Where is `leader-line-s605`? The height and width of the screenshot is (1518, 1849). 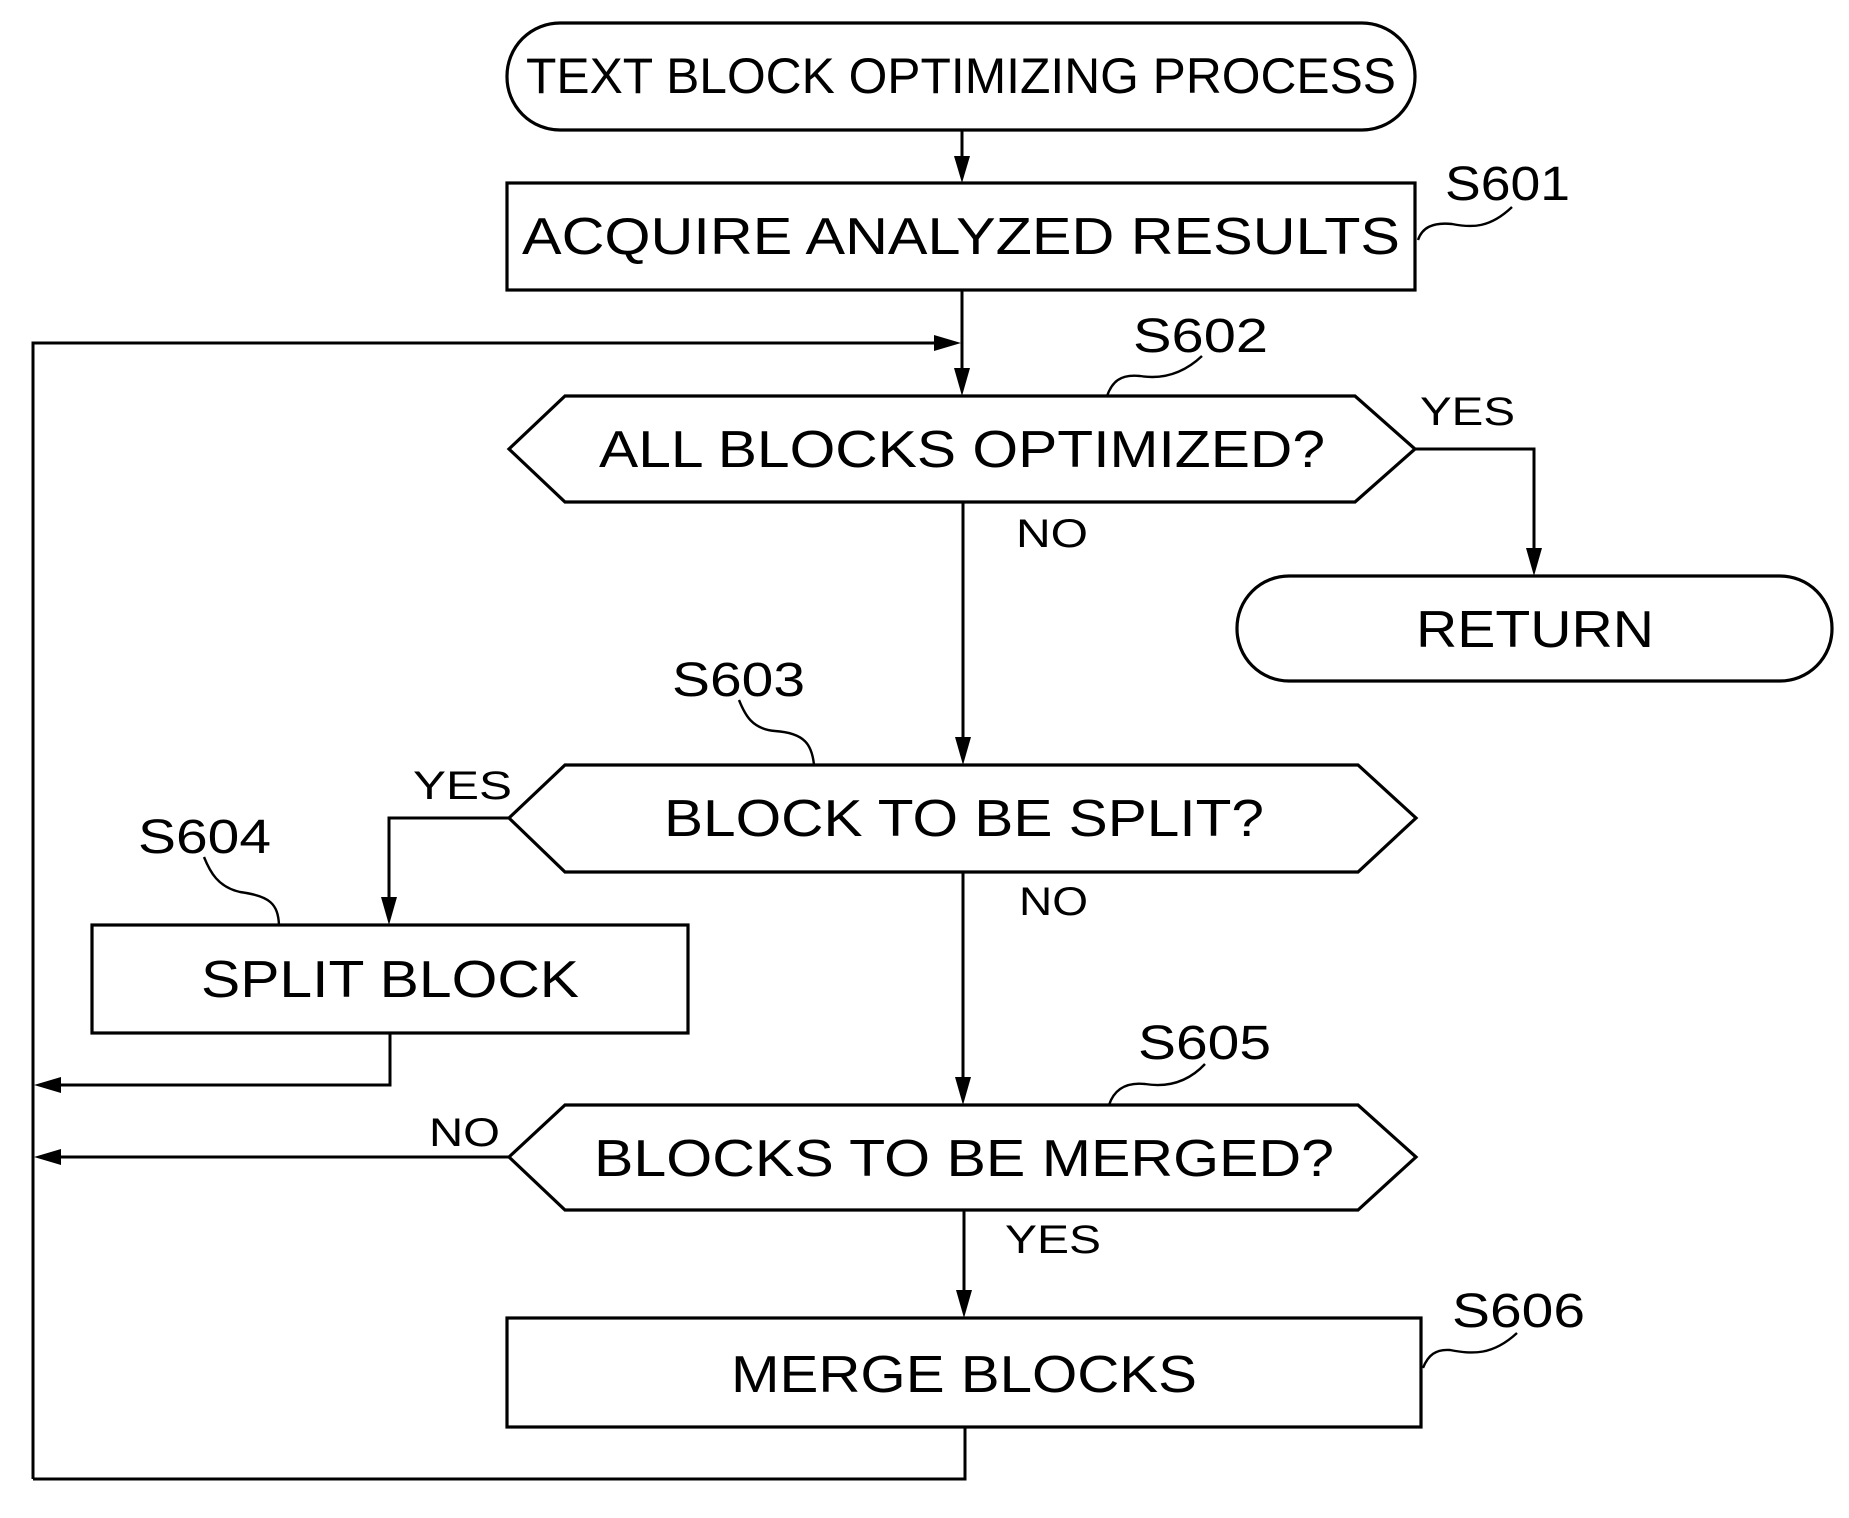
leader-line-s605 is located at coordinates (1156, 1084).